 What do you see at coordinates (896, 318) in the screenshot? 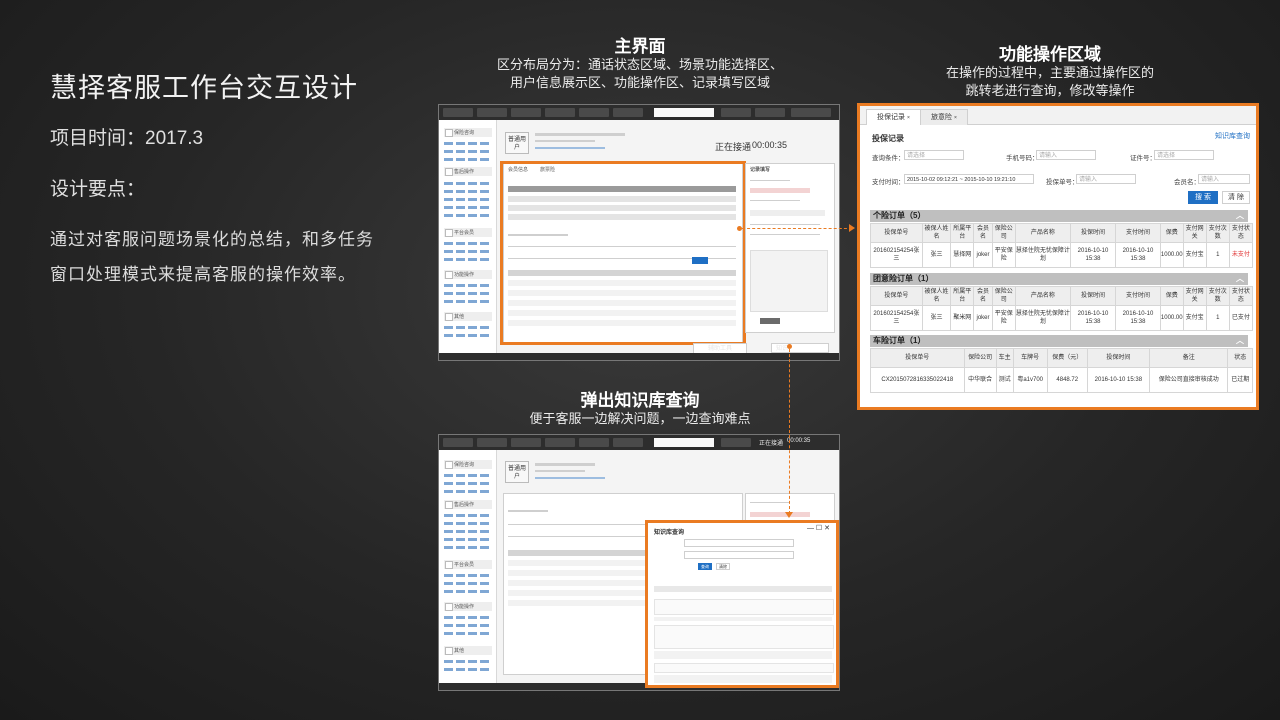
I see `table-cell: 201602154254张三` at bounding box center [896, 318].